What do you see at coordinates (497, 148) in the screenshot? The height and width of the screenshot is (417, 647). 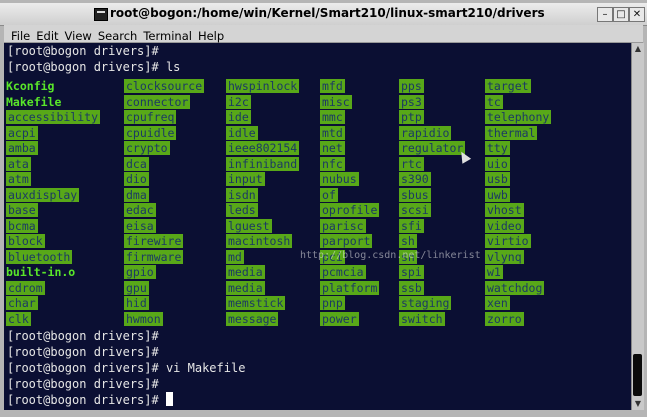 I see `ls-entry-directory: tty` at bounding box center [497, 148].